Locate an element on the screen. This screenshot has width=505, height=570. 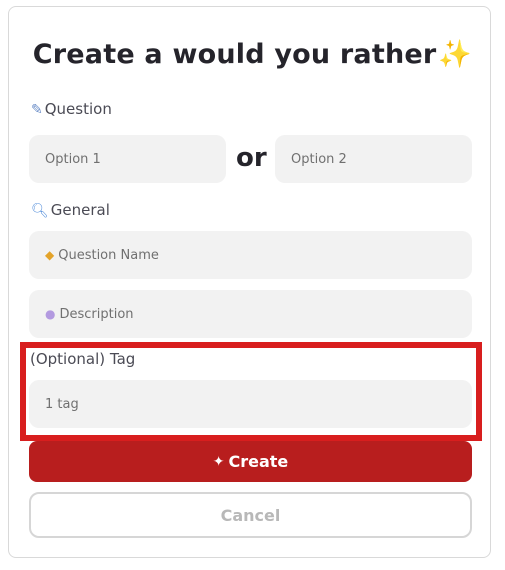
cancel-button: Cancel is located at coordinates (250, 515).